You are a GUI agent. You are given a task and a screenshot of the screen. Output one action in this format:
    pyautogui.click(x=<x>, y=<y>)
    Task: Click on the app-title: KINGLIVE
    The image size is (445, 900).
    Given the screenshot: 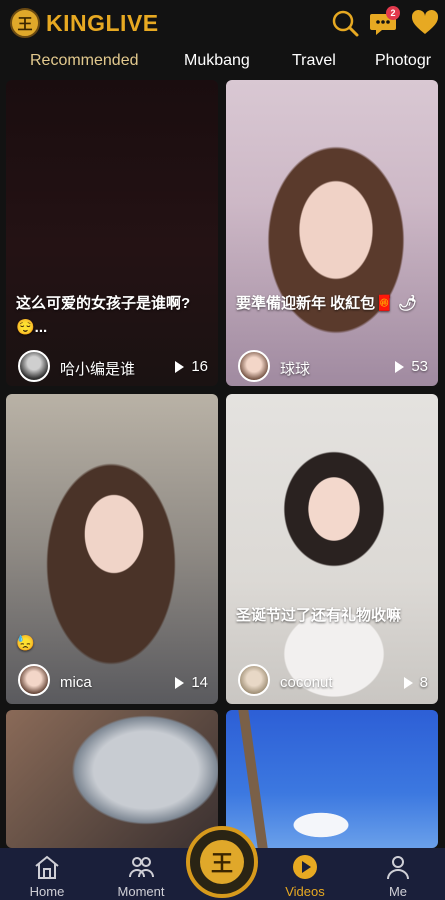 What is the action you would take?
    pyautogui.click(x=102, y=22)
    